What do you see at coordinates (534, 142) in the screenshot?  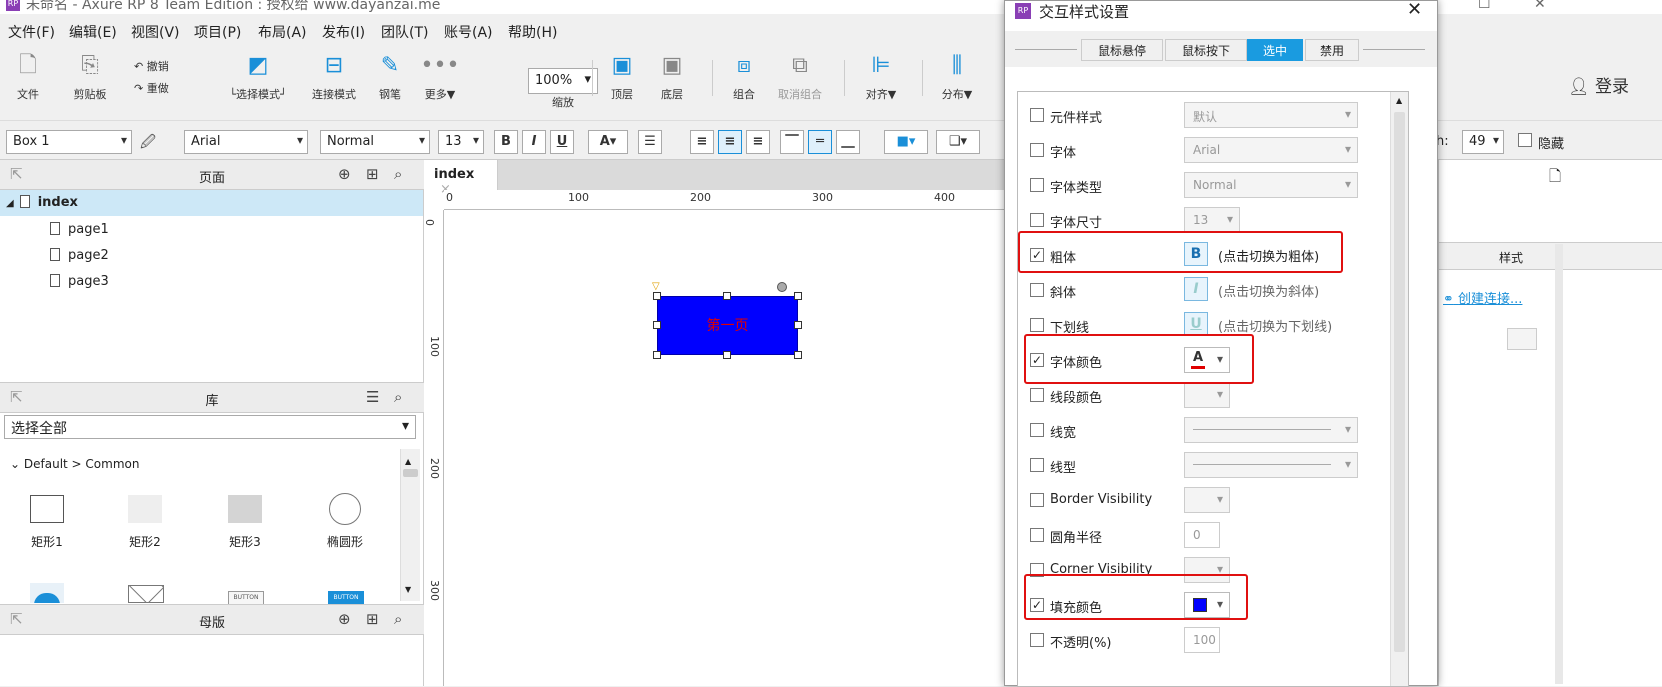 I see `italic-button: I` at bounding box center [534, 142].